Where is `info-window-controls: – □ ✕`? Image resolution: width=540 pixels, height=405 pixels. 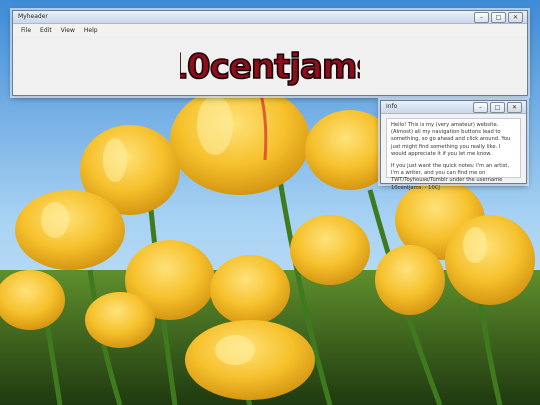
info-window-controls: – □ ✕ is located at coordinates (497, 107).